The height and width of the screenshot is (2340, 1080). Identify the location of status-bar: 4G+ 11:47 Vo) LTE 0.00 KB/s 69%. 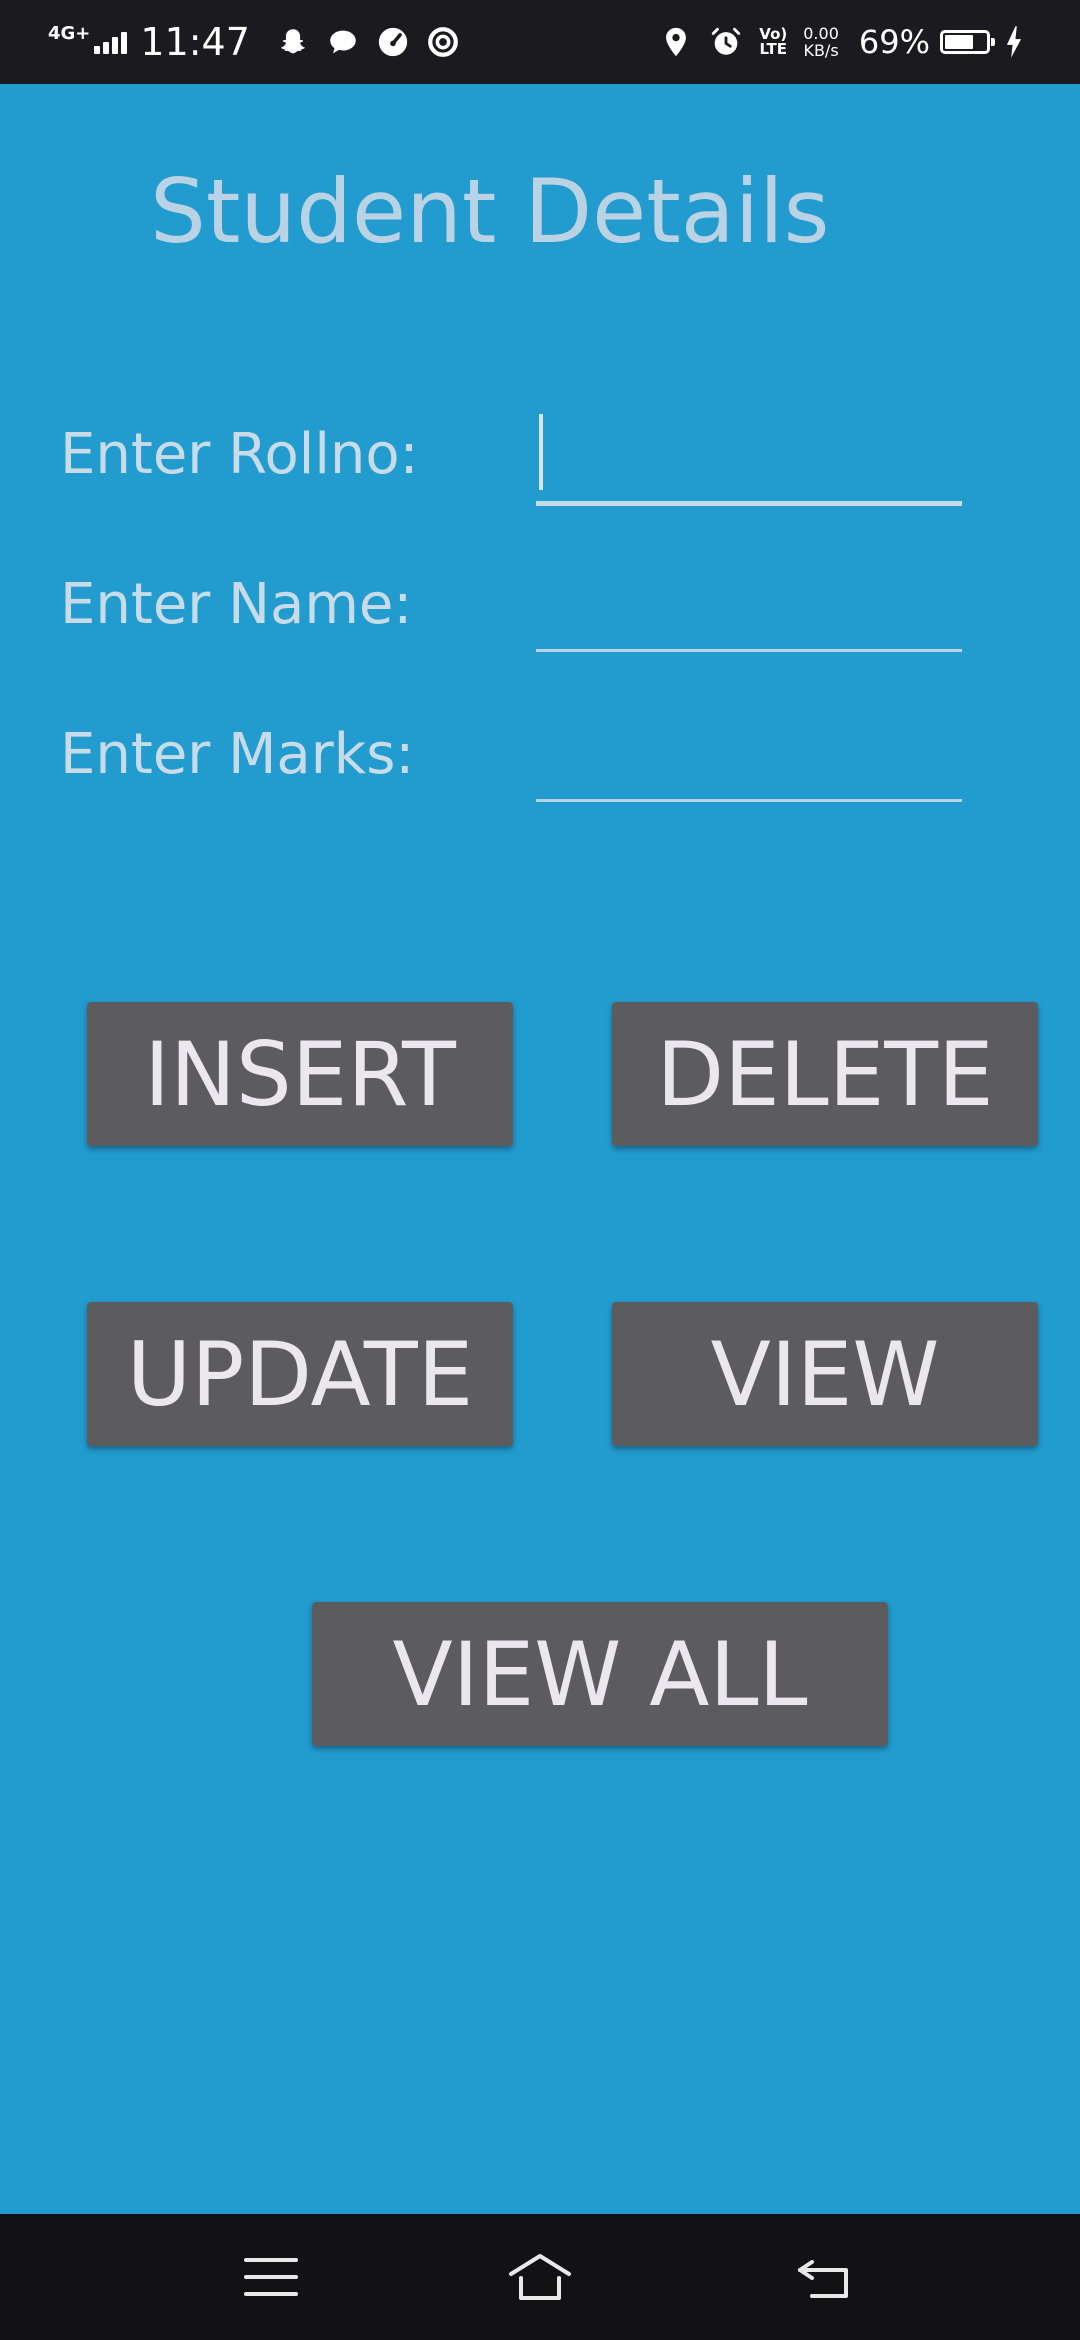
(540, 42).